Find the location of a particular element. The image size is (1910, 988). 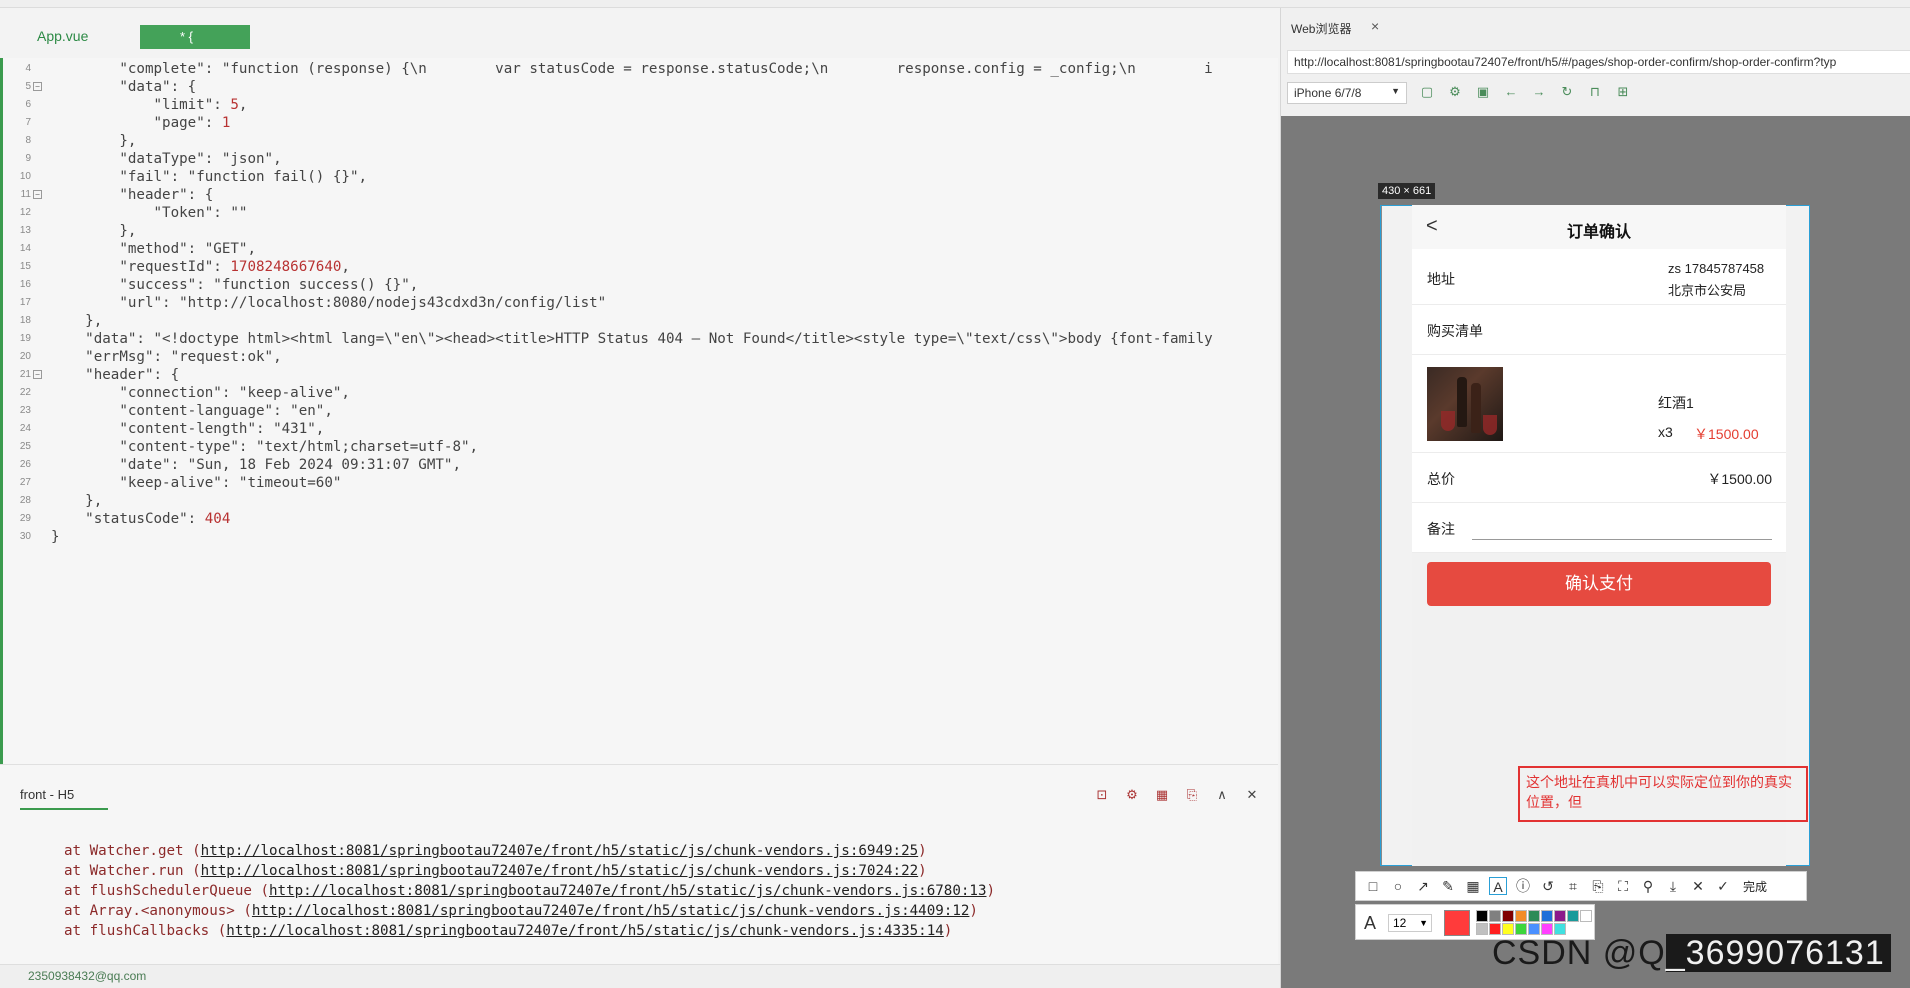

tab-web-browser: Web浏览器 is located at coordinates (1321, 28).